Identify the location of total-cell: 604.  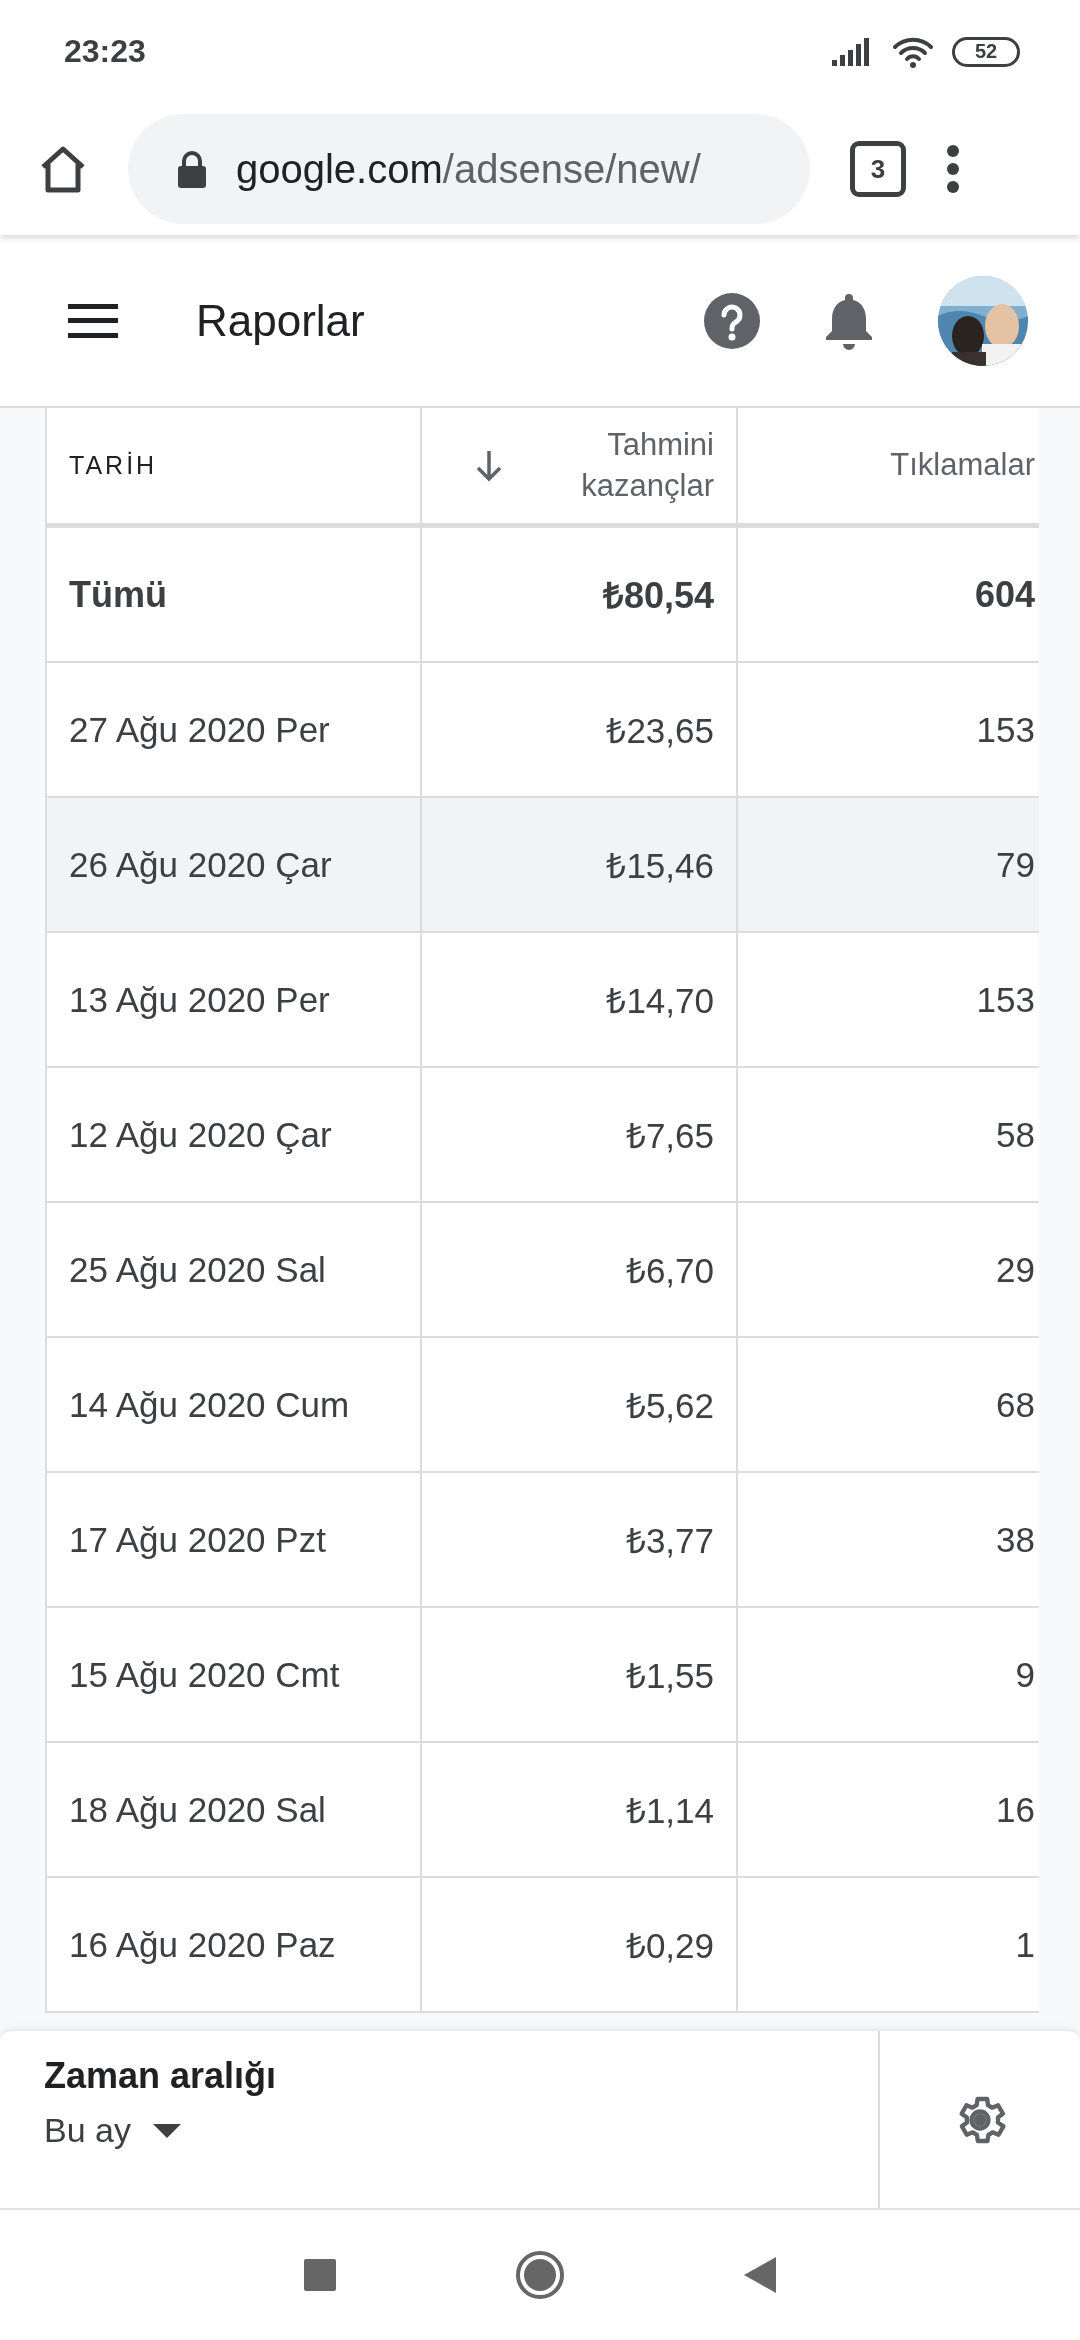
(1004, 594).